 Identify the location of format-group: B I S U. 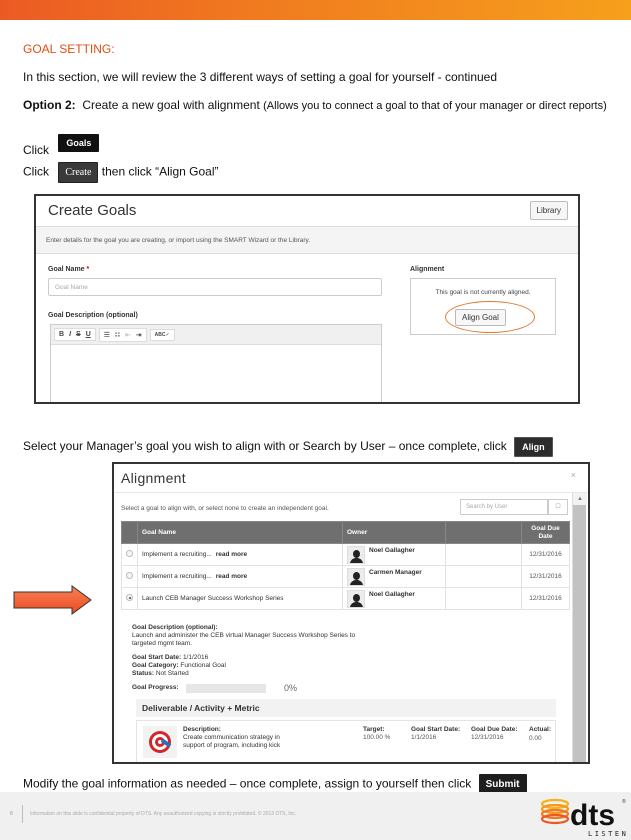
(75, 334).